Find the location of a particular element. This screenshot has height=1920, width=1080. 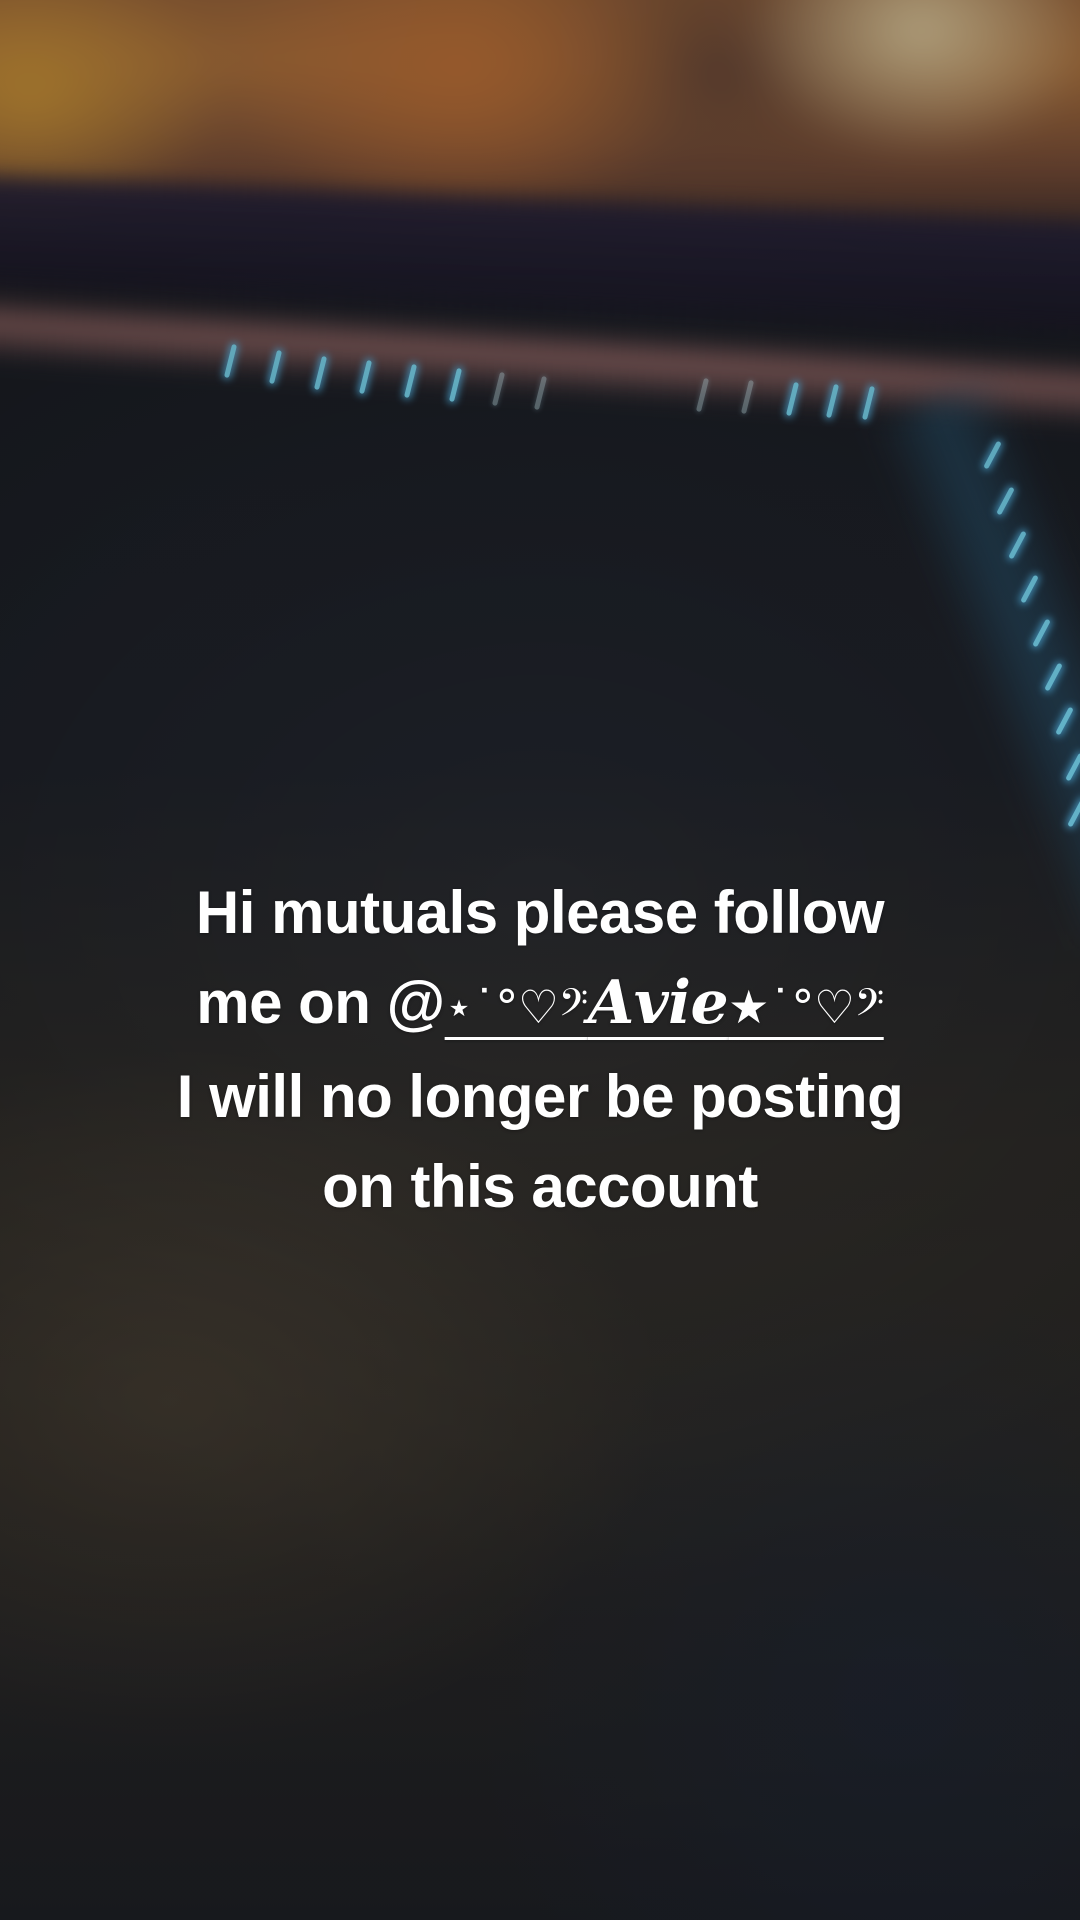

account-handle: ⋆˙°♡𝄢𝑨𝒗𝒊𝒆★˙°♡𝄢 is located at coordinates (664, 1003).